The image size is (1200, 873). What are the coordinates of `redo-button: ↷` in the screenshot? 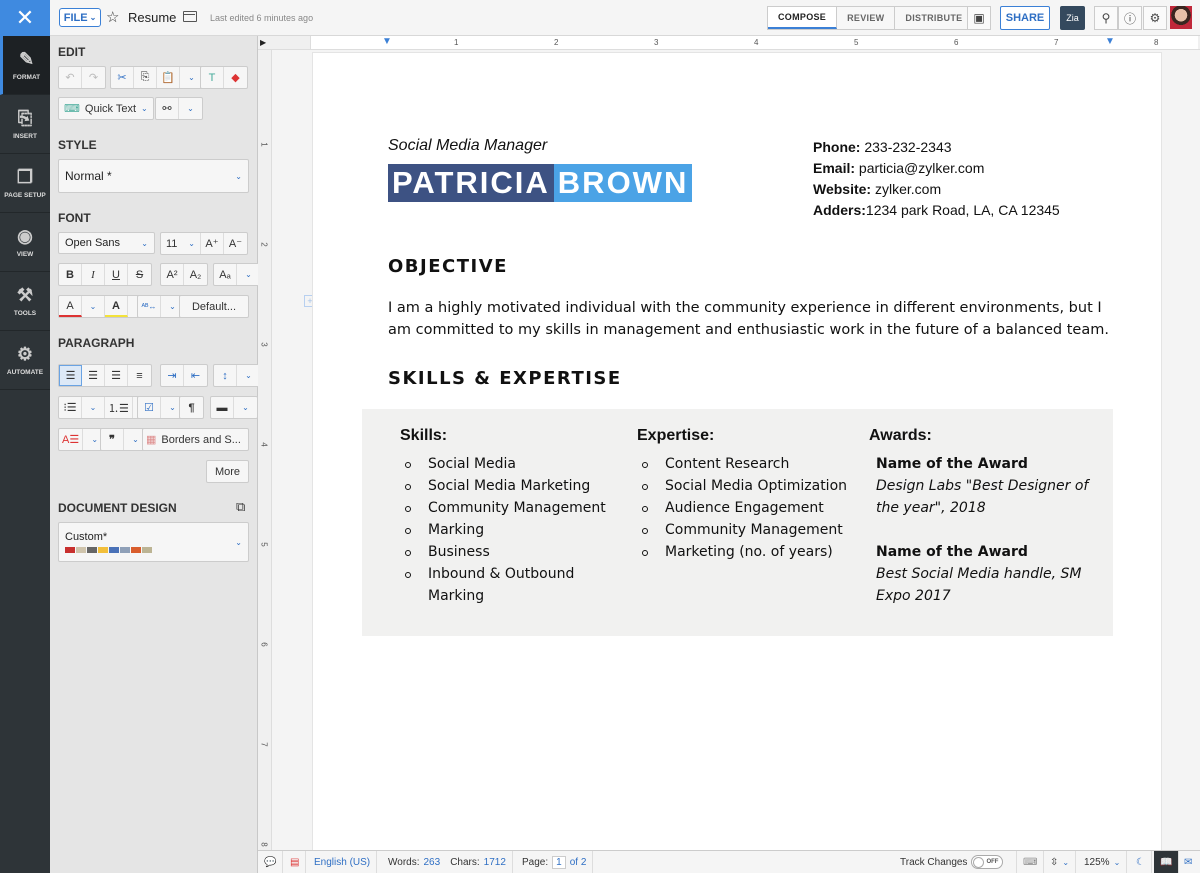 It's located at (93, 77).